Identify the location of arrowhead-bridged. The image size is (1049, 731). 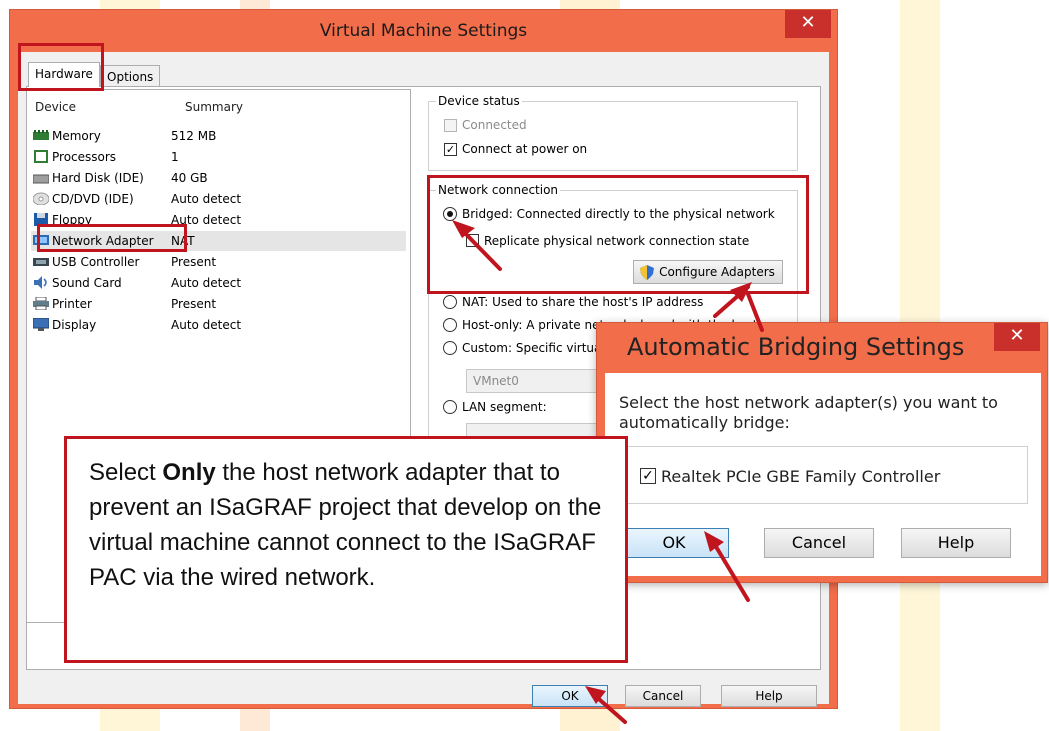
(463, 229).